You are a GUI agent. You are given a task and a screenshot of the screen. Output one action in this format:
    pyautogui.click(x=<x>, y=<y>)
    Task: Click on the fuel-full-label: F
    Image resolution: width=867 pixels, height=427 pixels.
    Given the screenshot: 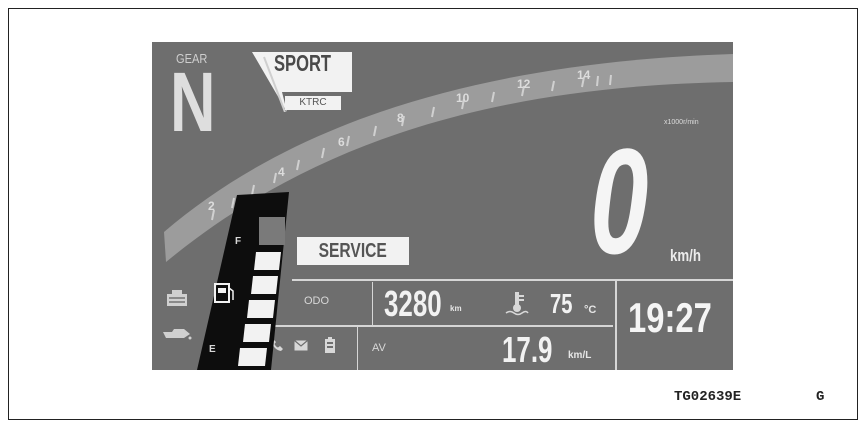 What is the action you would take?
    pyautogui.click(x=238, y=241)
    